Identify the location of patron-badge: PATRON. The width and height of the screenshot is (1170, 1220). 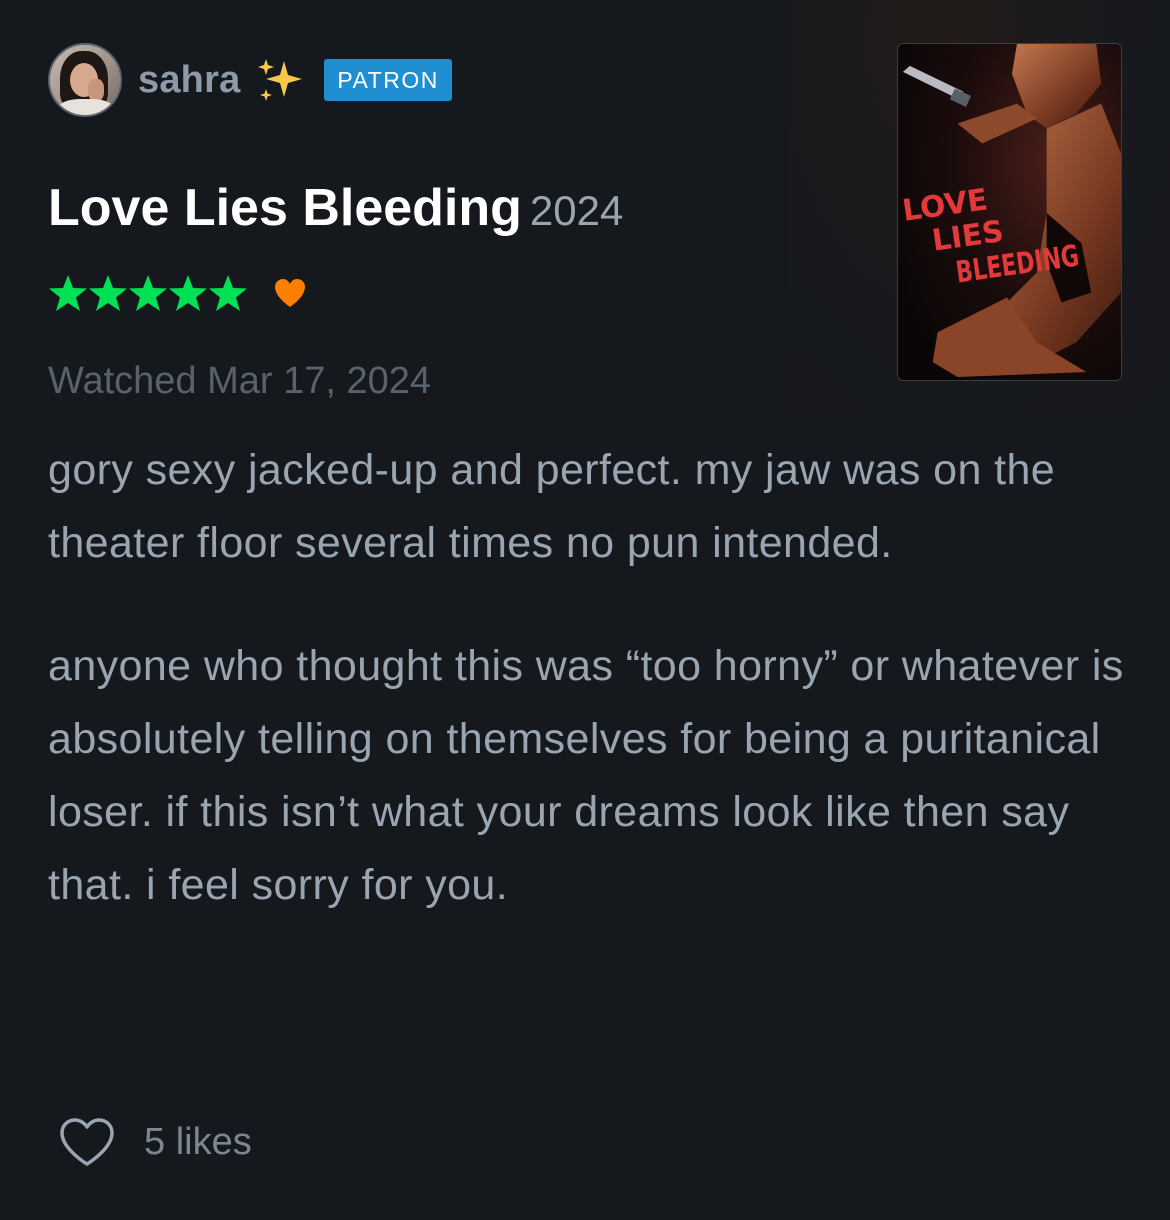
(388, 80).